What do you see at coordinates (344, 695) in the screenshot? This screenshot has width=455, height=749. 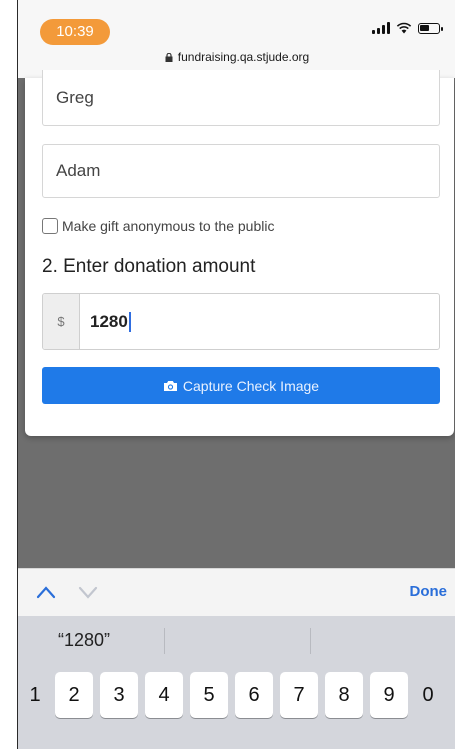 I see `key-8: 8` at bounding box center [344, 695].